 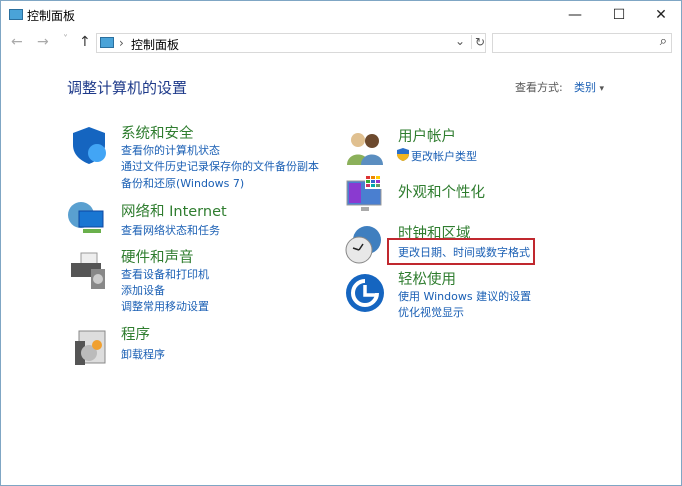 What do you see at coordinates (427, 135) in the screenshot?
I see `category-user-accounts: 用户帐户` at bounding box center [427, 135].